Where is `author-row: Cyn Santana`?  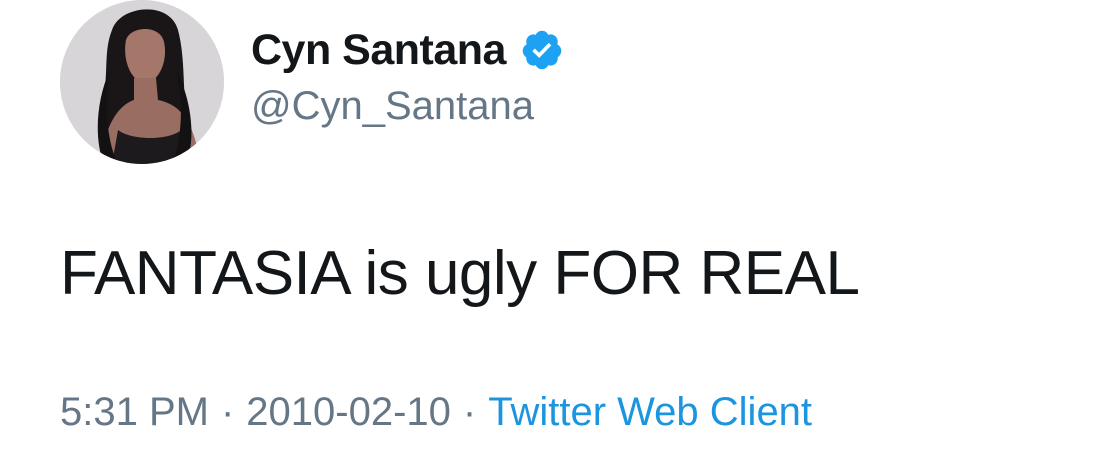
author-row: Cyn Santana is located at coordinates (407, 50).